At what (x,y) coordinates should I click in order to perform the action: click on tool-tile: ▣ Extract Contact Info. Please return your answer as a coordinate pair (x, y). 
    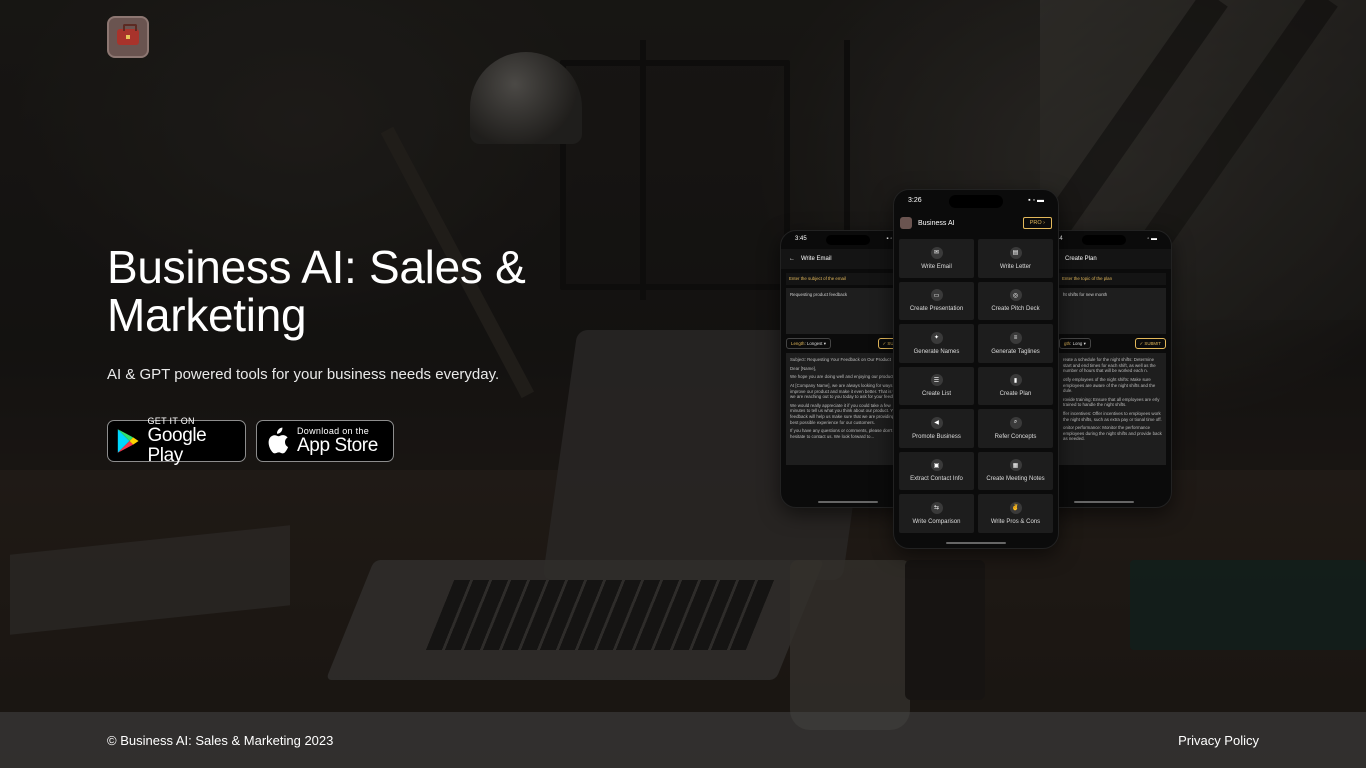
    Looking at the image, I should click on (936, 470).